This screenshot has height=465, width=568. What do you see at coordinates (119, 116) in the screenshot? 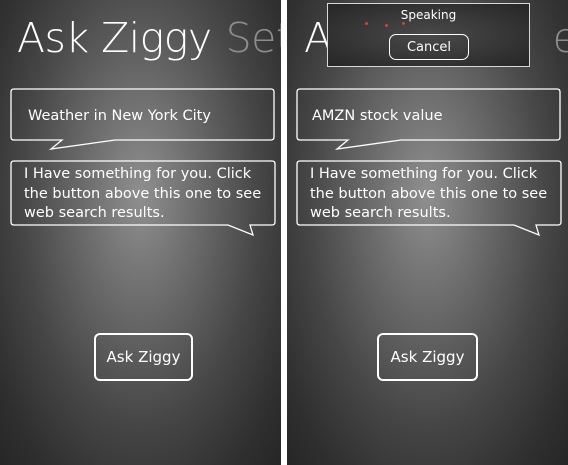
I see `query-text: Weather in New York City` at bounding box center [119, 116].